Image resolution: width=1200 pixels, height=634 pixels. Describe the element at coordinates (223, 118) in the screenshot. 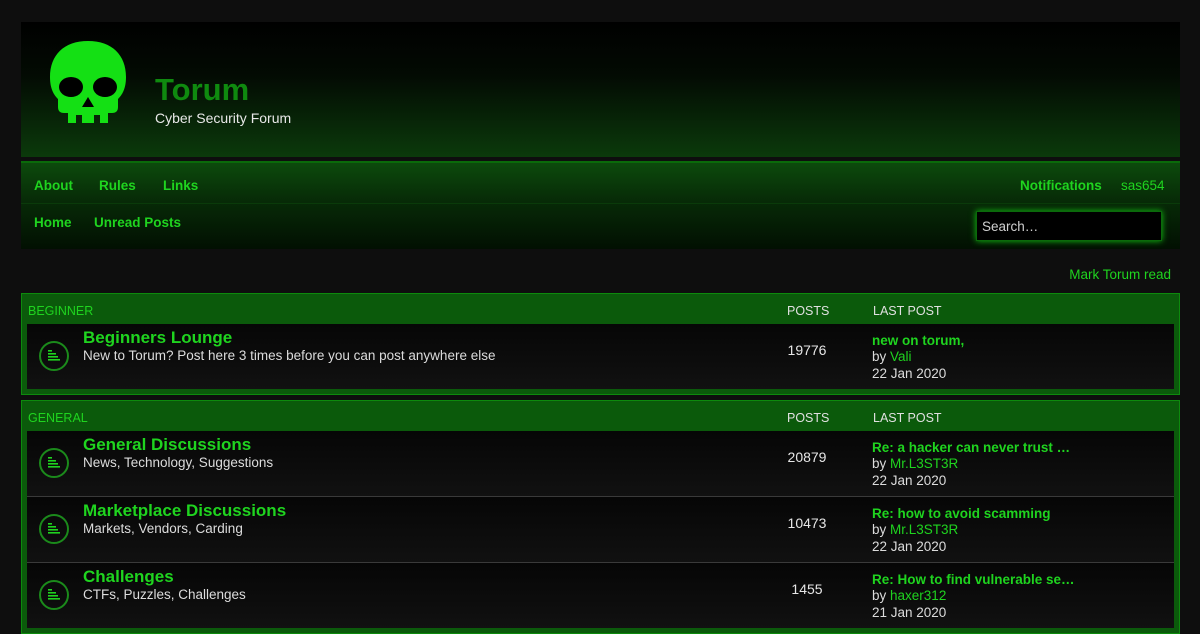

I see `site-subtitle: Cyber Security Forum` at that location.